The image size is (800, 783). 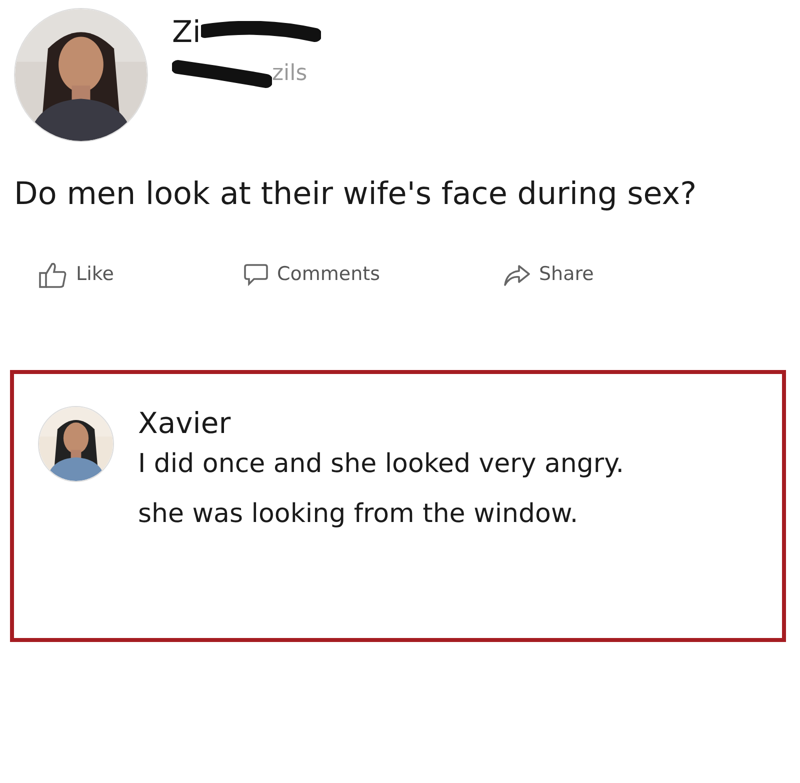 I want to click on comment-text: I did once and she looked very angry., so click(x=381, y=465).